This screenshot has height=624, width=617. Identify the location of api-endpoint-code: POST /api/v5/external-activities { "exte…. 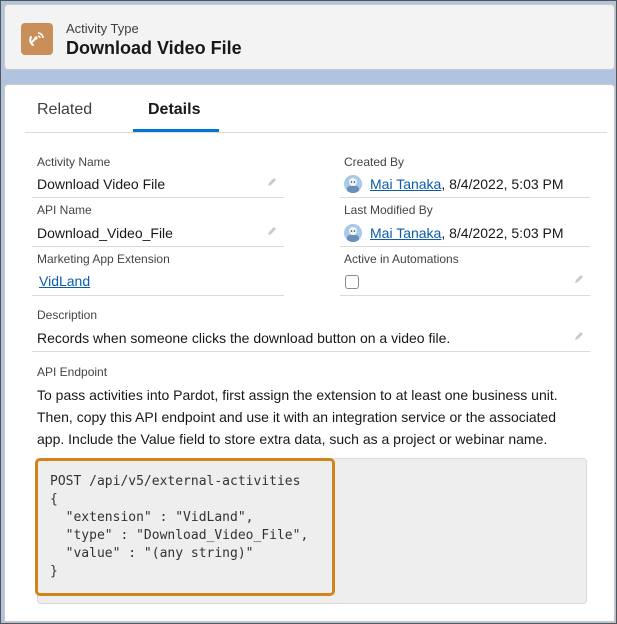
(179, 527).